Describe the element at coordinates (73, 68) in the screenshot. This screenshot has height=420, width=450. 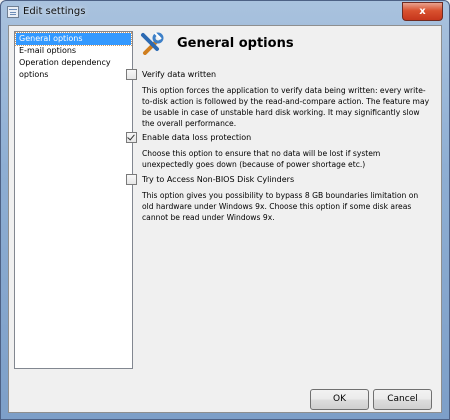
I see `sidebar-item-operation-dependency-options: Operation dependency options` at that location.